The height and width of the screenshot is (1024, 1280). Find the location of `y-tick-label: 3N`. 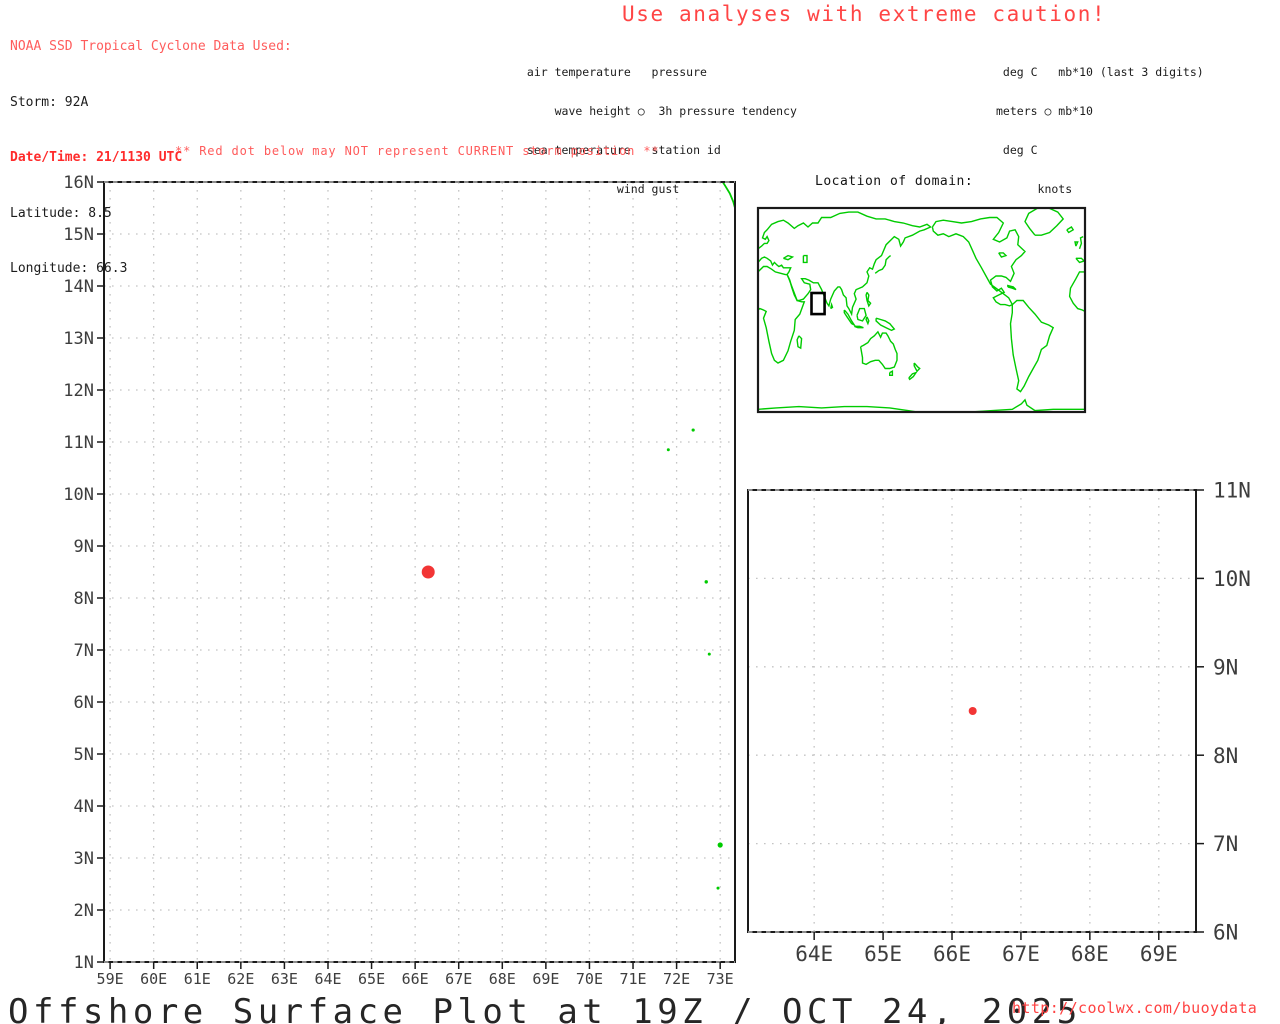

y-tick-label: 3N is located at coordinates (84, 859).